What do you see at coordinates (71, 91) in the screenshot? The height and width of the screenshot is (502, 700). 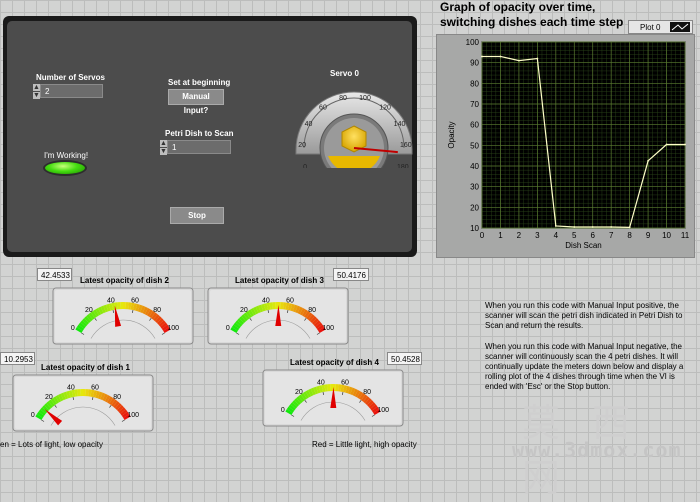 I see `num-servos-input: 2` at bounding box center [71, 91].